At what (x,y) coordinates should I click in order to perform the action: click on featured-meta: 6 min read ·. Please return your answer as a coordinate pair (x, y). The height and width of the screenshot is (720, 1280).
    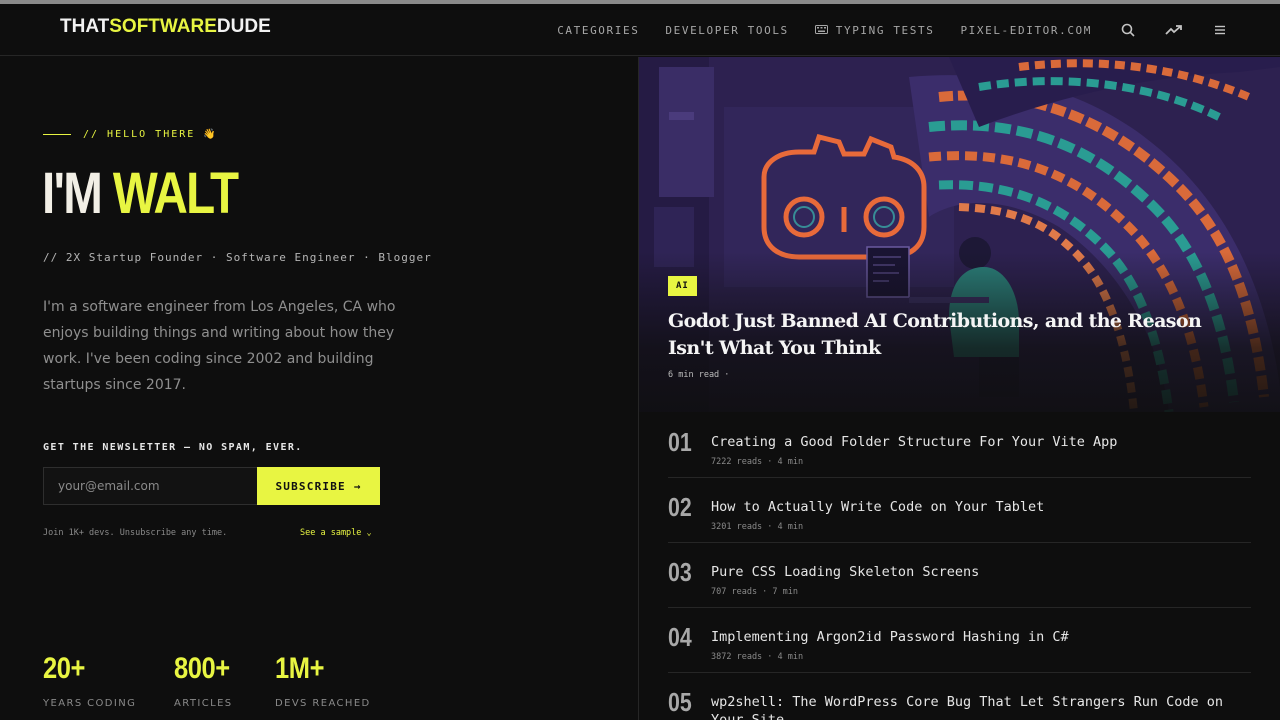
    Looking at the image, I should click on (699, 375).